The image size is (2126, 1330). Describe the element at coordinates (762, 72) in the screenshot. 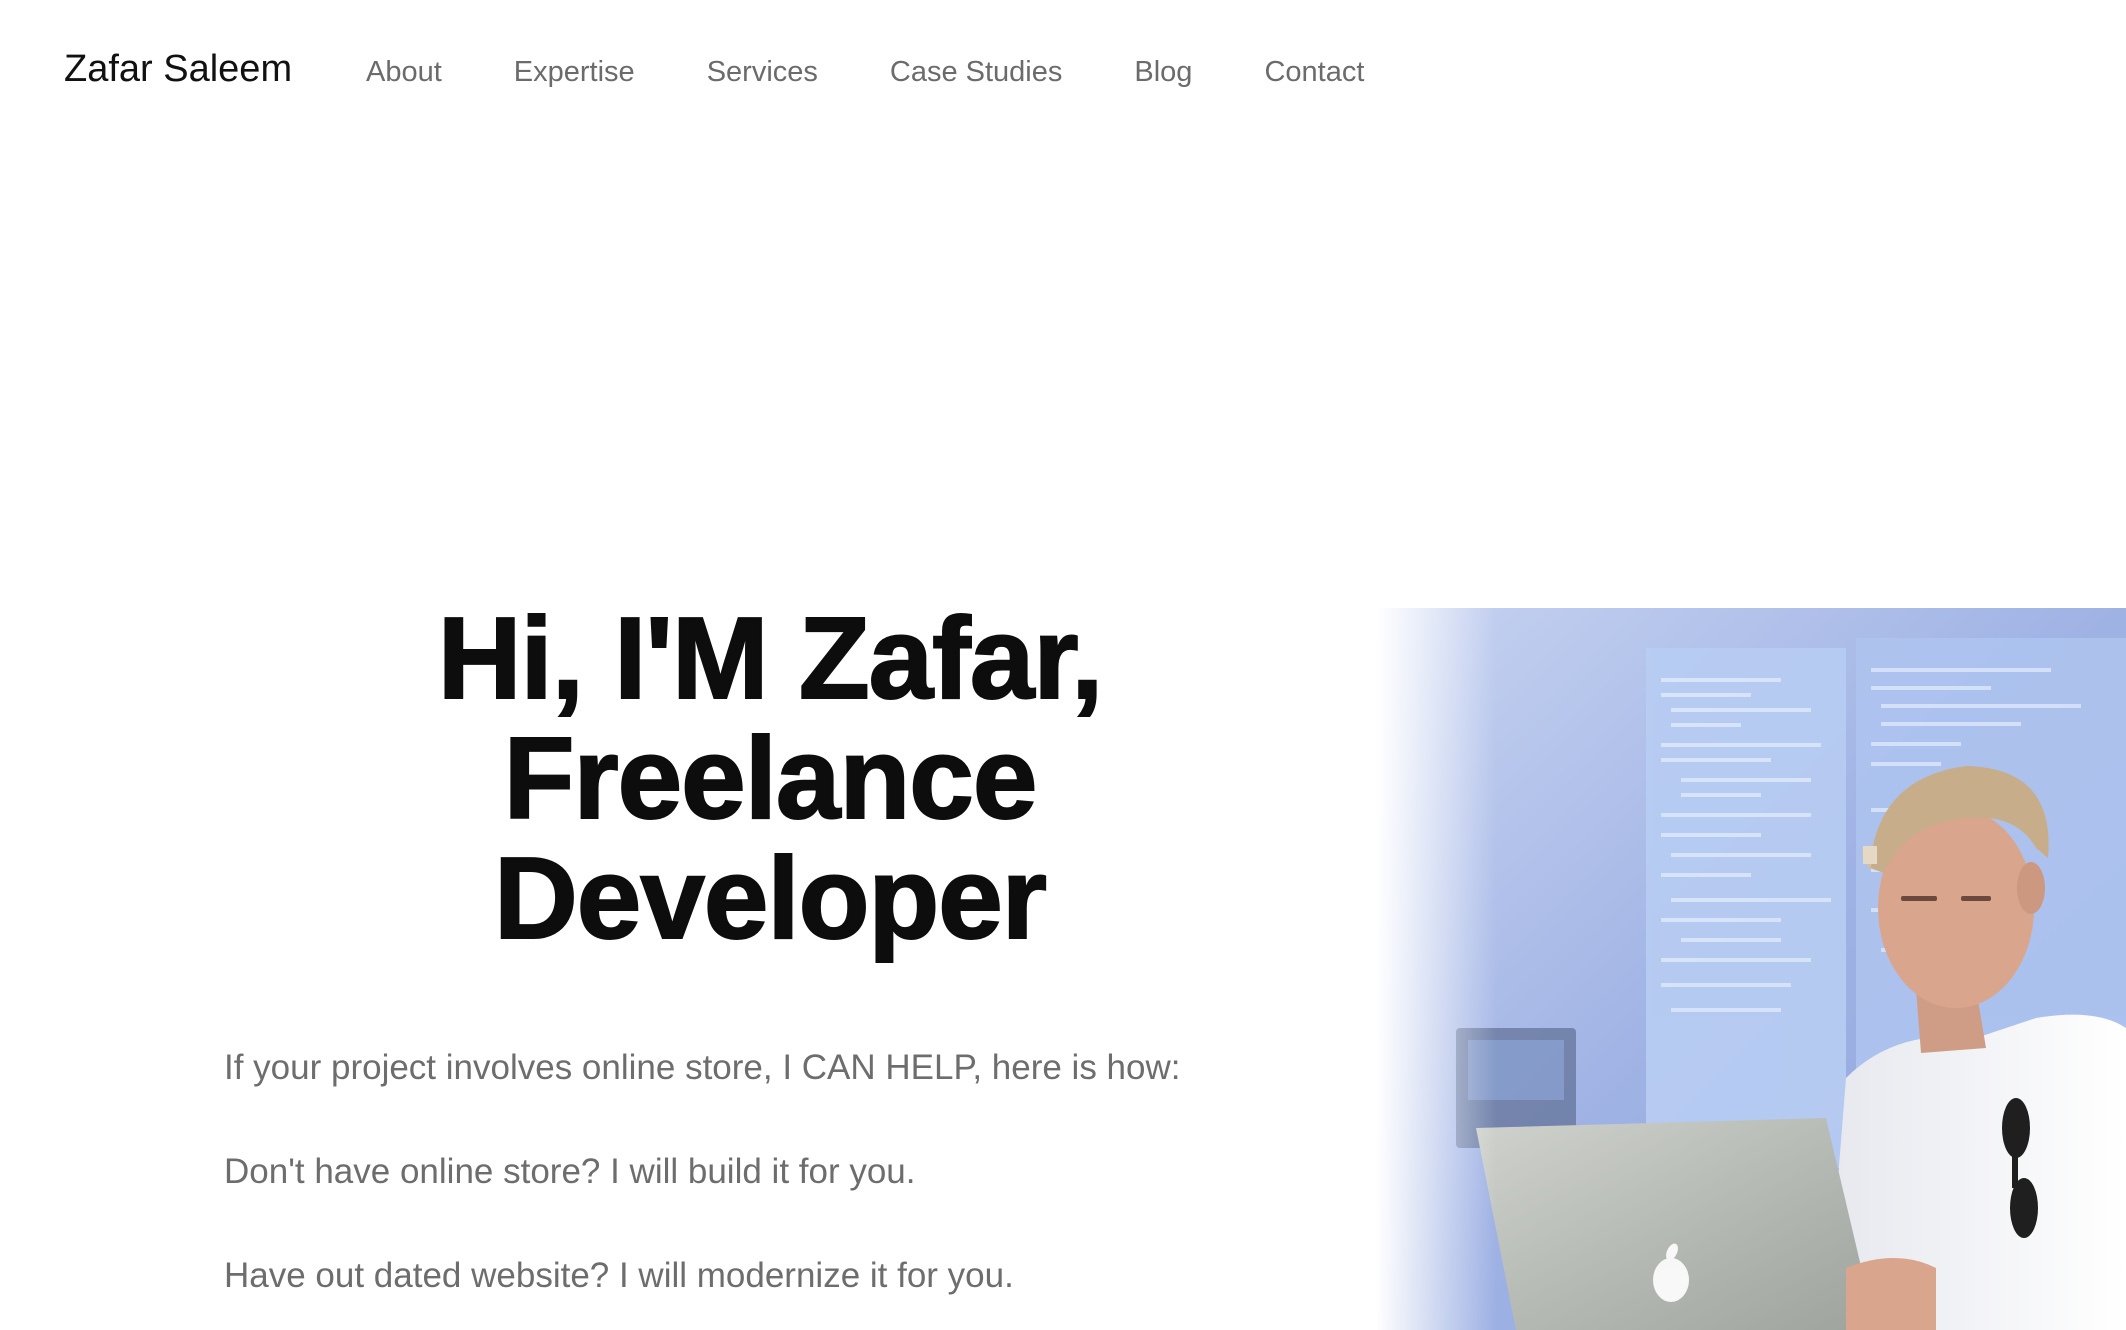

I see `nav-services: Services` at that location.